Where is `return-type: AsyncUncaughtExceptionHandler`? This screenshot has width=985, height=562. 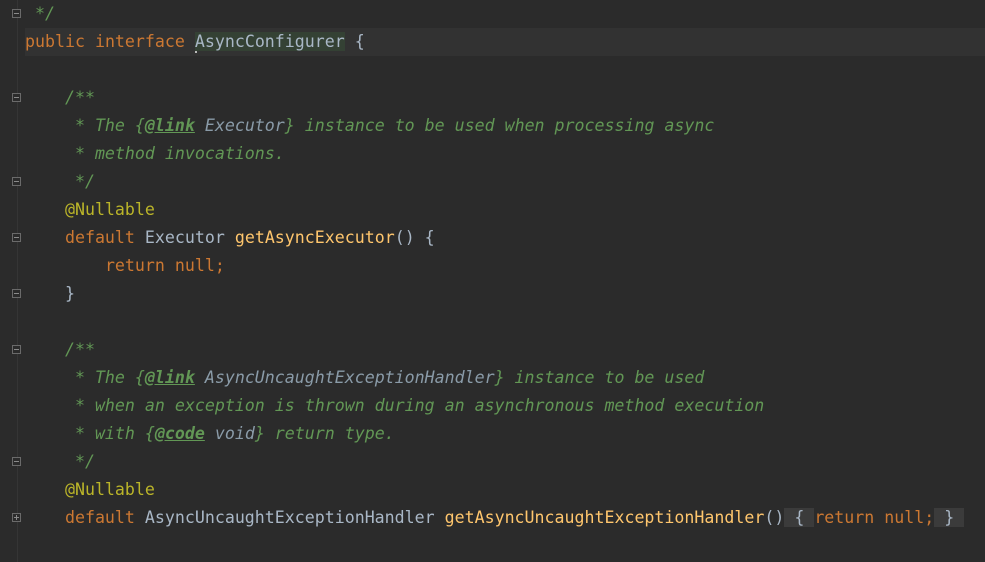 return-type: AsyncUncaughtExceptionHandler is located at coordinates (289, 517).